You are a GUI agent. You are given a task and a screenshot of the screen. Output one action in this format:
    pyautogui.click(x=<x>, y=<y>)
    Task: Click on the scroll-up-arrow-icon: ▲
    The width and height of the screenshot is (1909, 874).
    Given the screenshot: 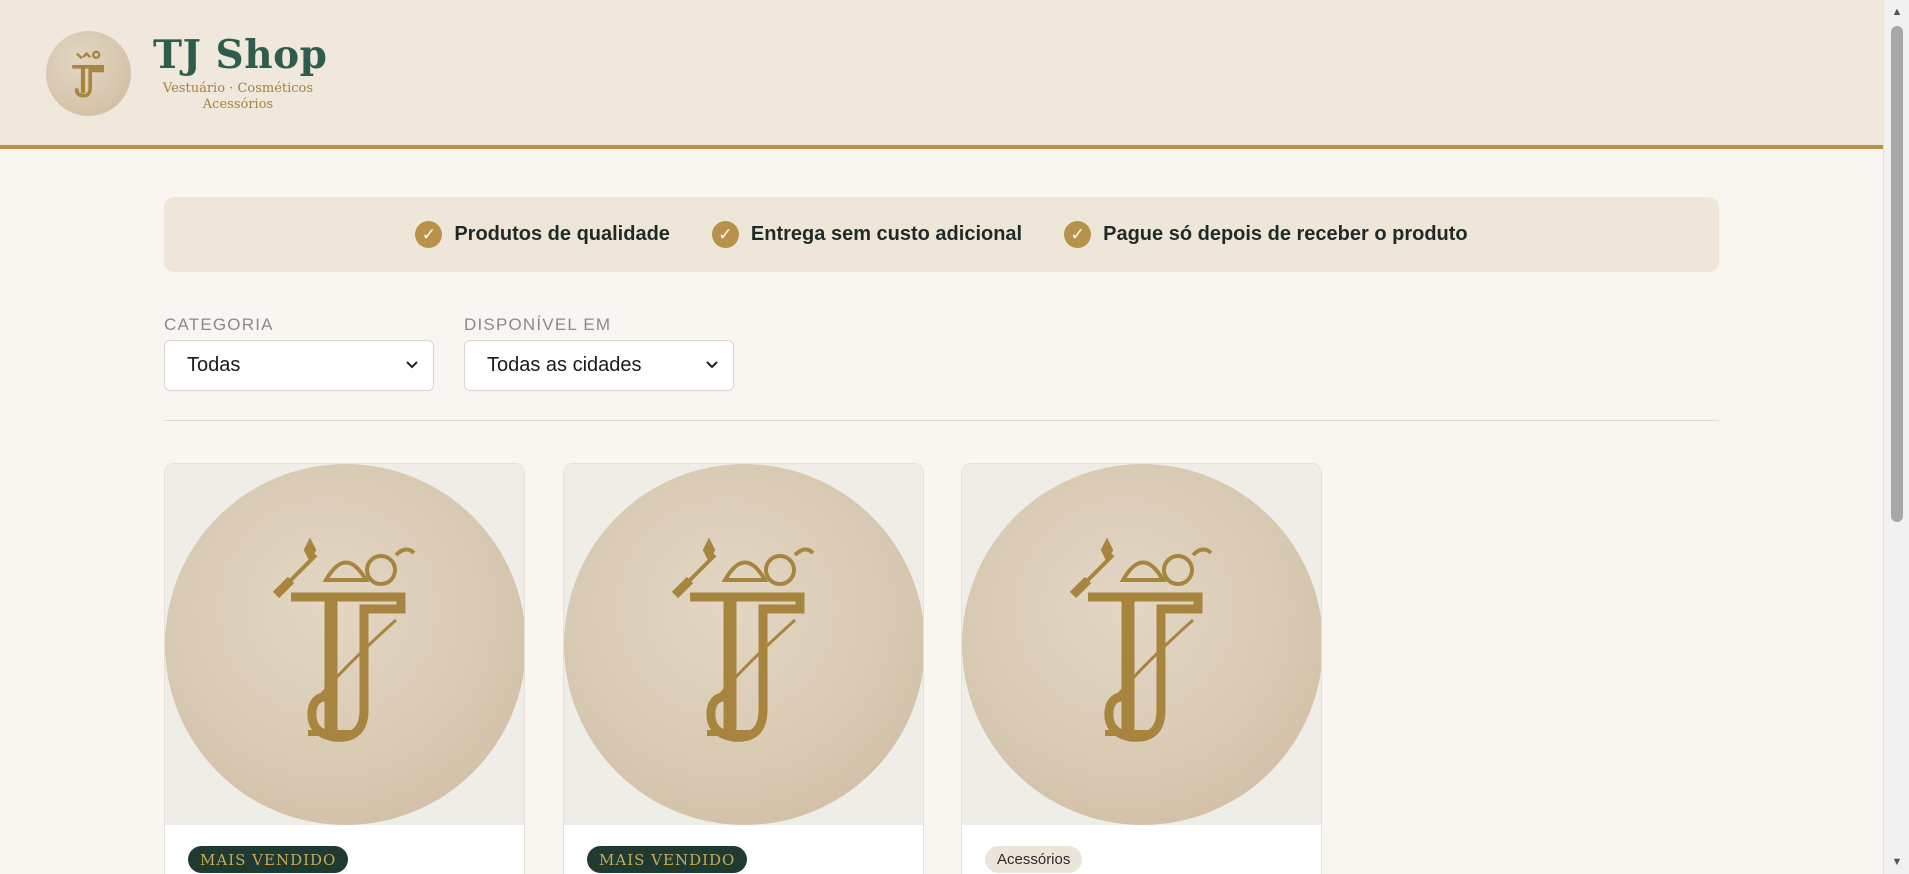 What is the action you would take?
    pyautogui.click(x=1896, y=12)
    